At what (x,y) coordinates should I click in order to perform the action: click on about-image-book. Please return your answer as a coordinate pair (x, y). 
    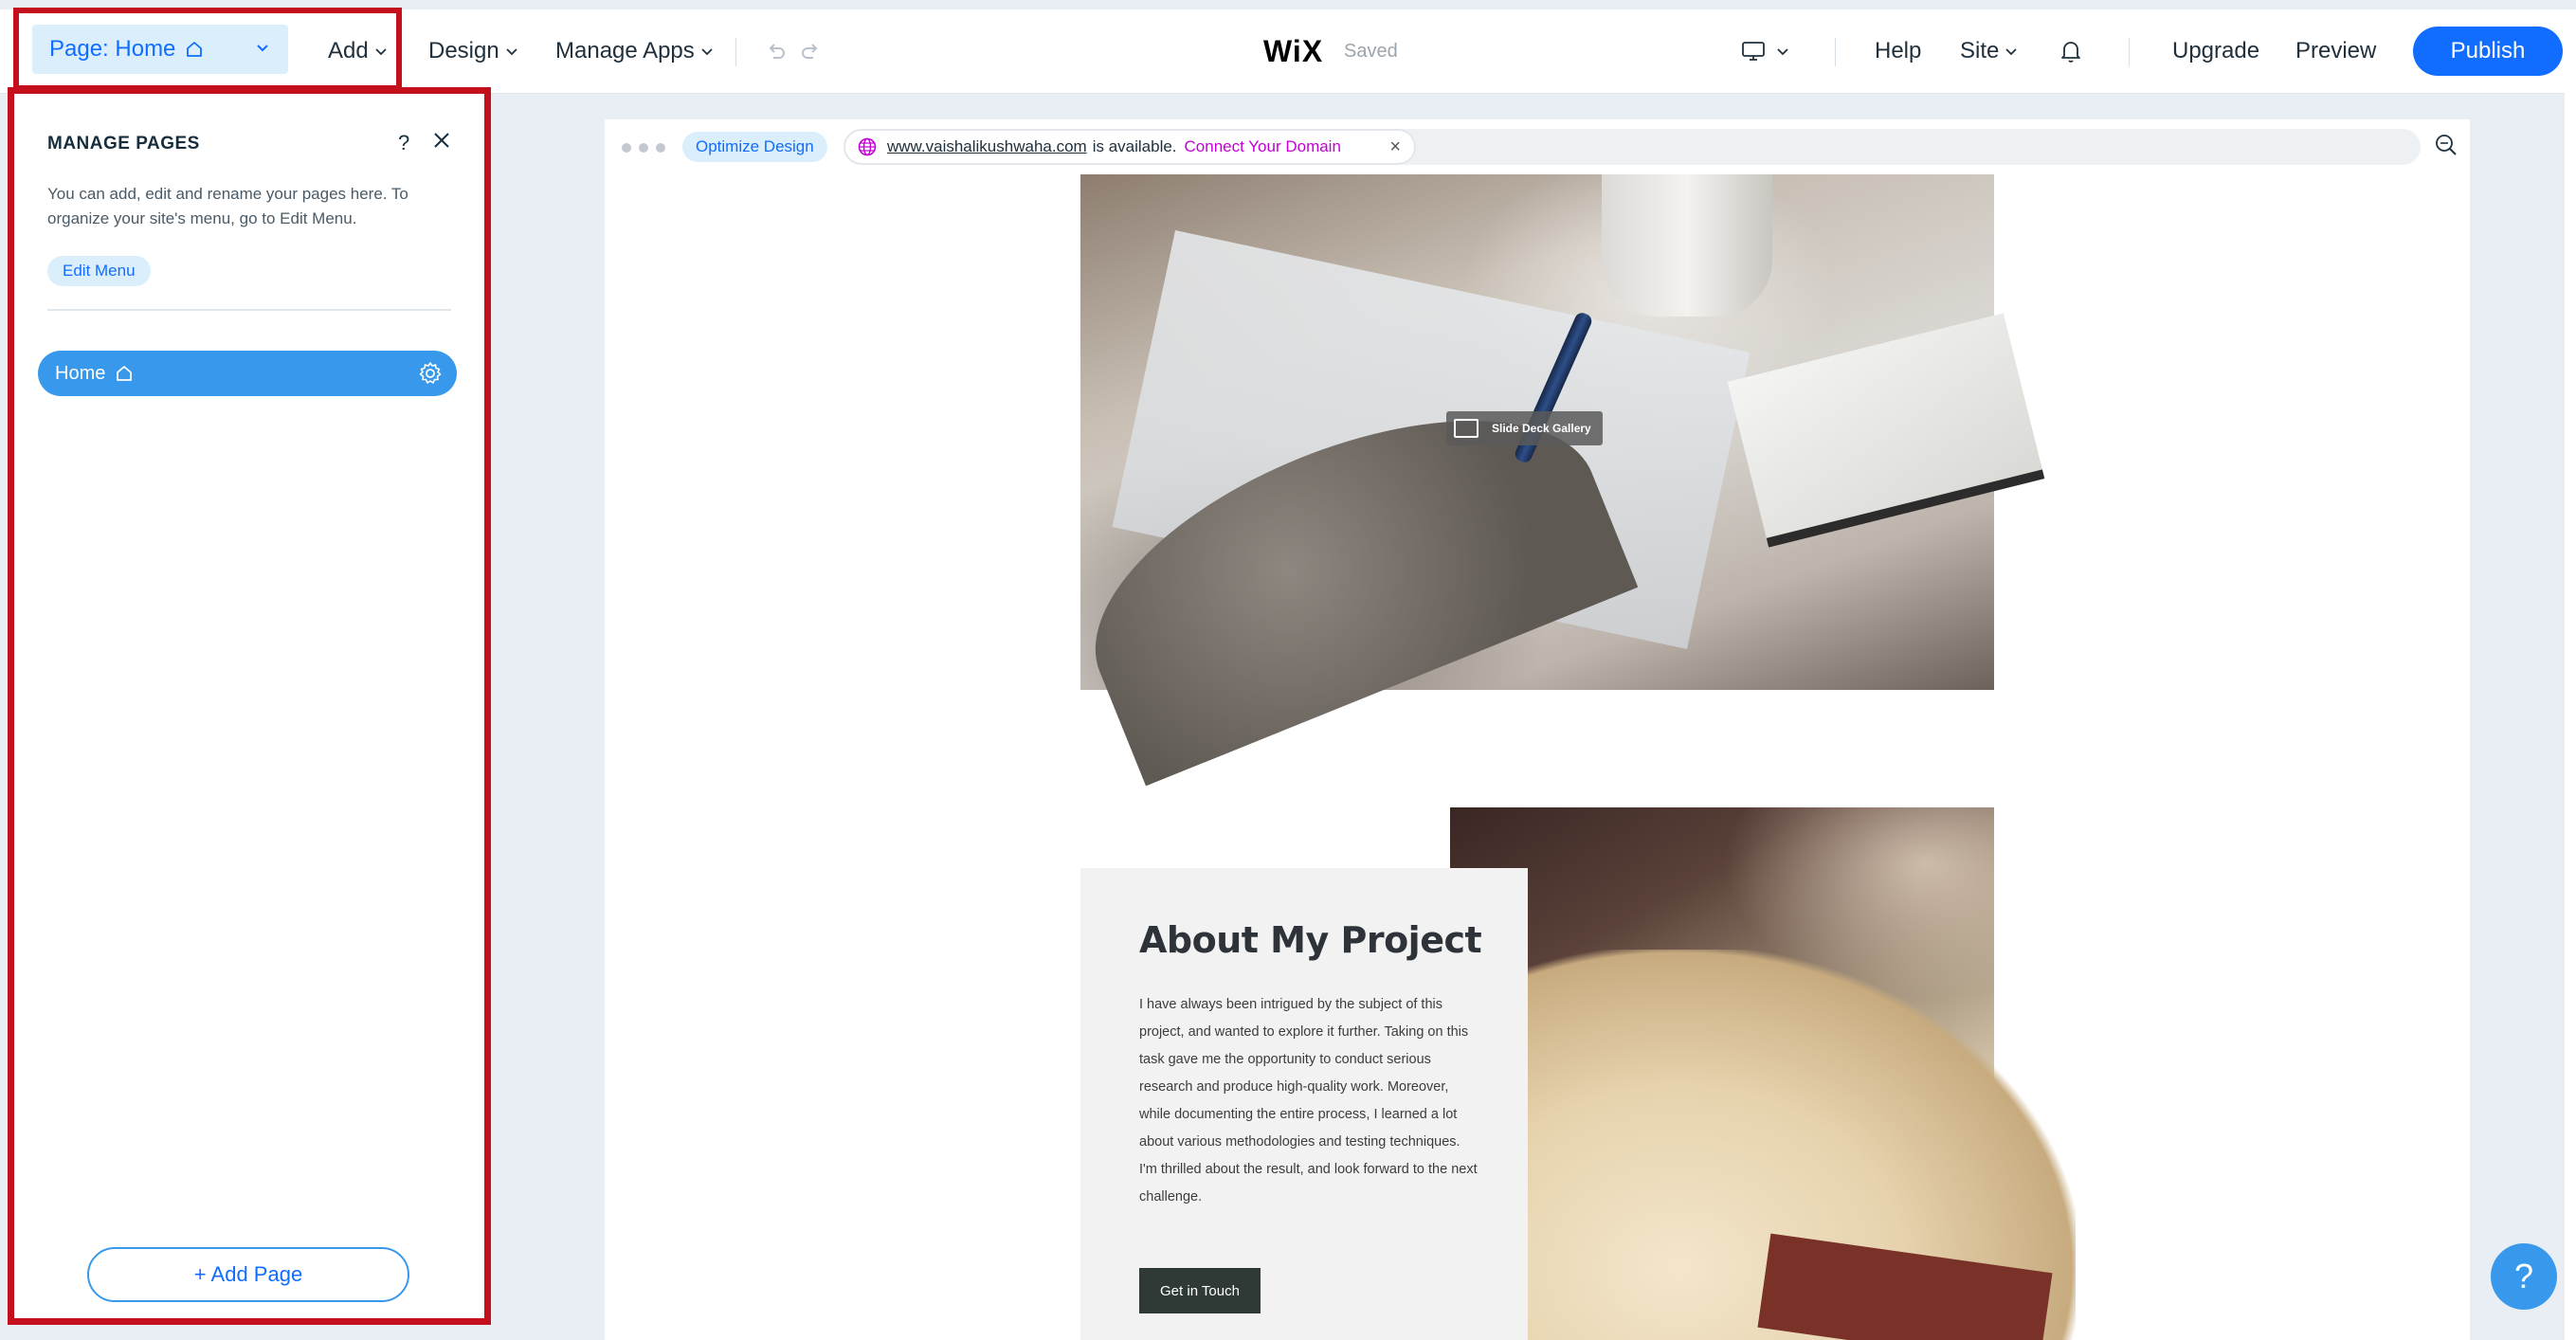
    Looking at the image, I should click on (1763, 1073).